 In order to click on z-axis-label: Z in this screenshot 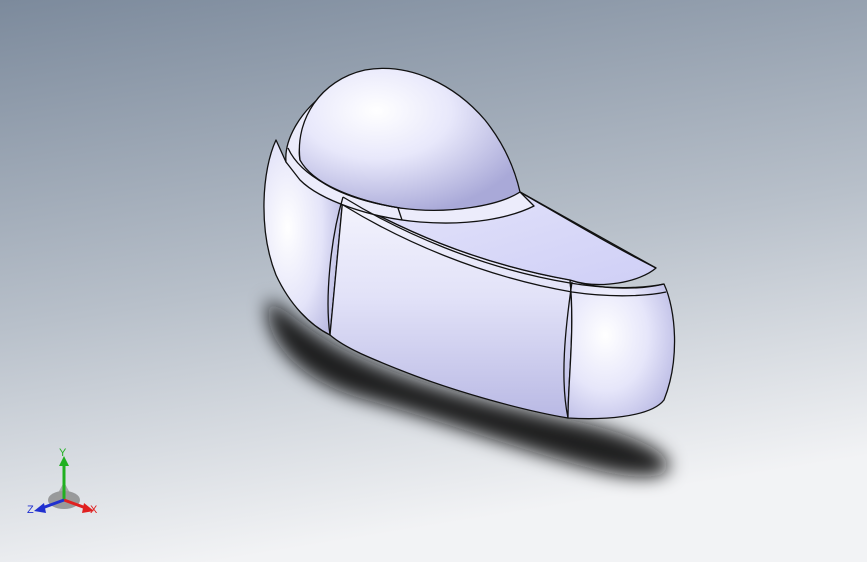, I will do `click(30, 510)`.